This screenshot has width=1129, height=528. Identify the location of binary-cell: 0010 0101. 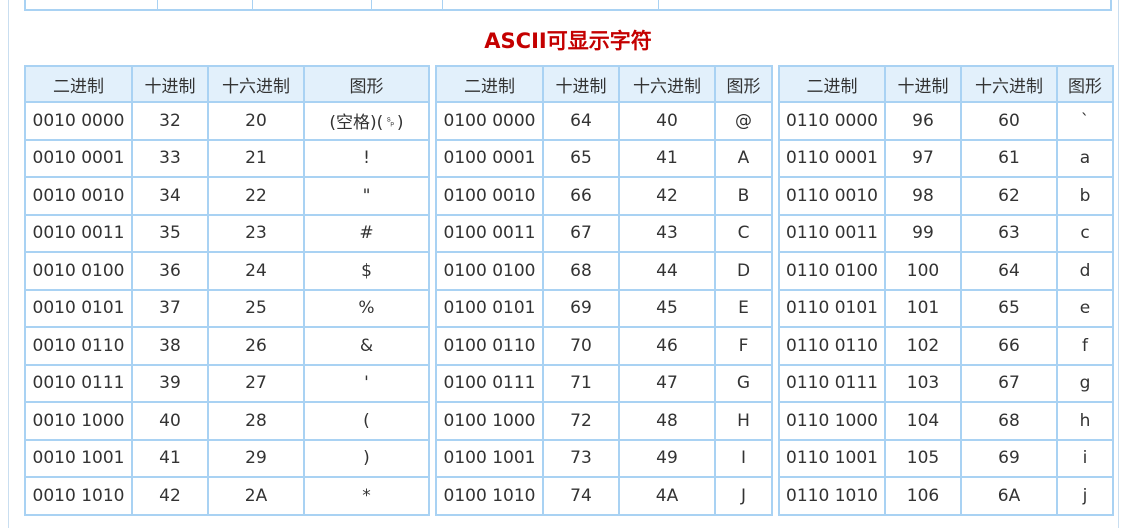
(78, 308).